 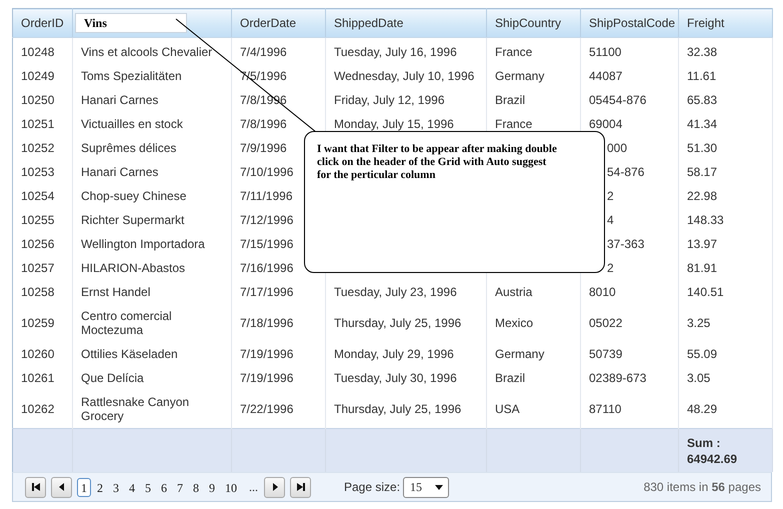 I want to click on table-cell: 10258, so click(x=37, y=292).